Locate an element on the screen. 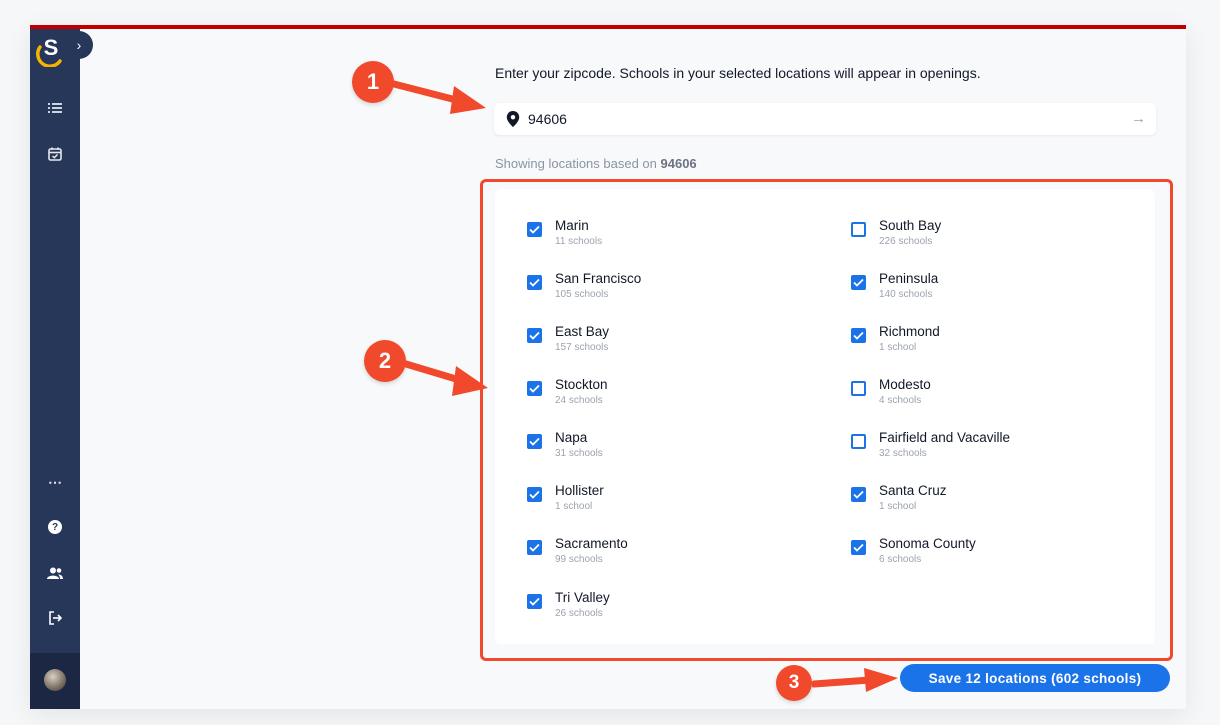 The height and width of the screenshot is (725, 1220). location-count: 99 schools is located at coordinates (579, 559).